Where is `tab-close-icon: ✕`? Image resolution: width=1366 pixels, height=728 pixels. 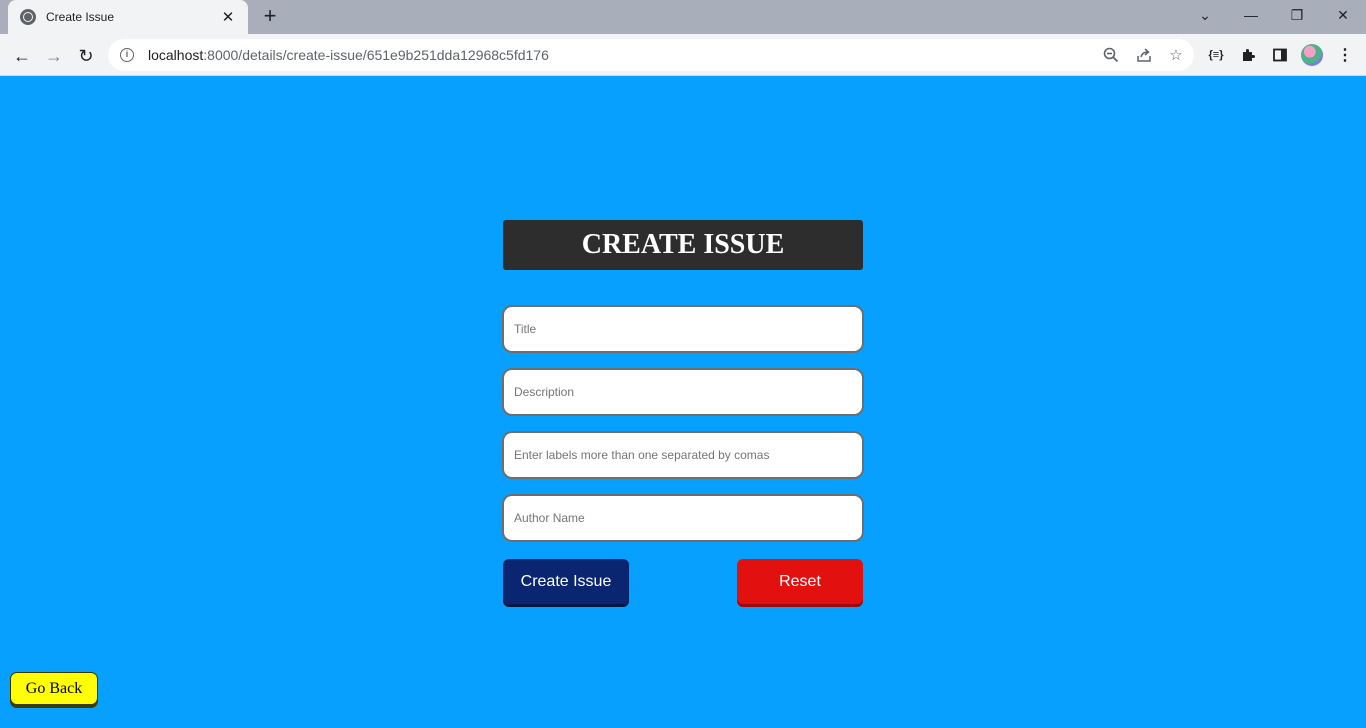 tab-close-icon: ✕ is located at coordinates (228, 17).